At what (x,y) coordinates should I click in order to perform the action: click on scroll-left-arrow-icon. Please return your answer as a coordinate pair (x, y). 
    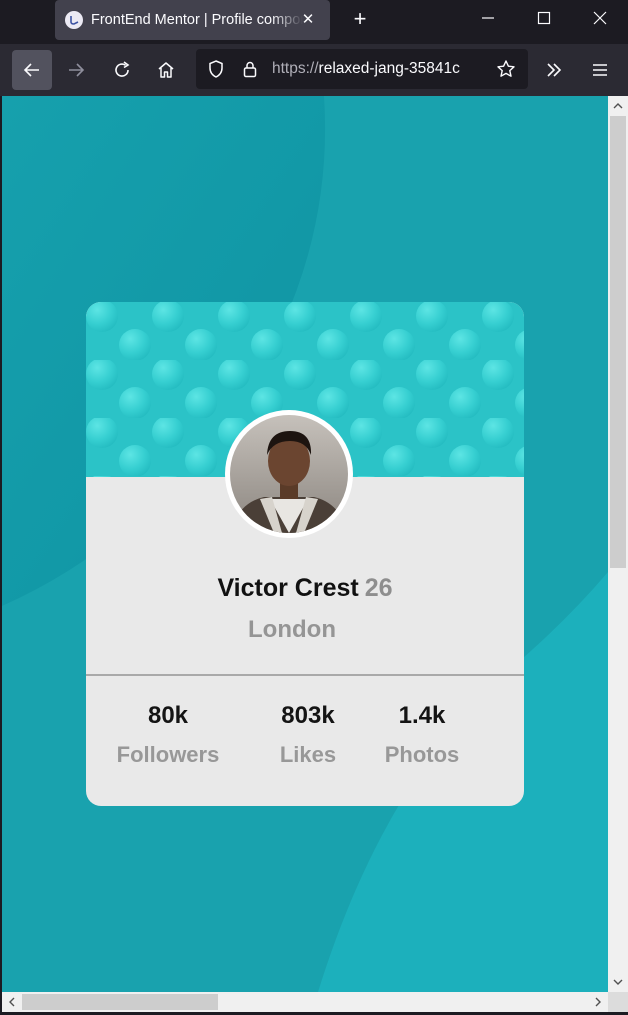
    Looking at the image, I should click on (12, 1002).